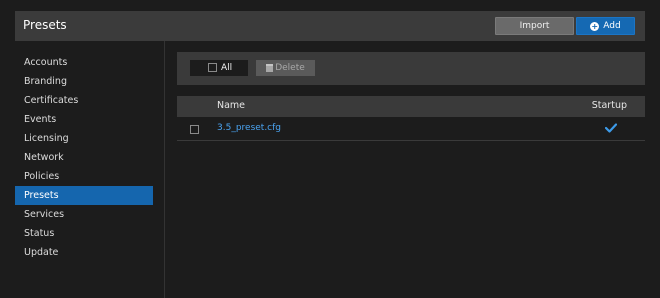 This screenshot has width=660, height=298. Describe the element at coordinates (411, 129) in the screenshot. I see `table-row: 3.5_preset.cfg` at that location.